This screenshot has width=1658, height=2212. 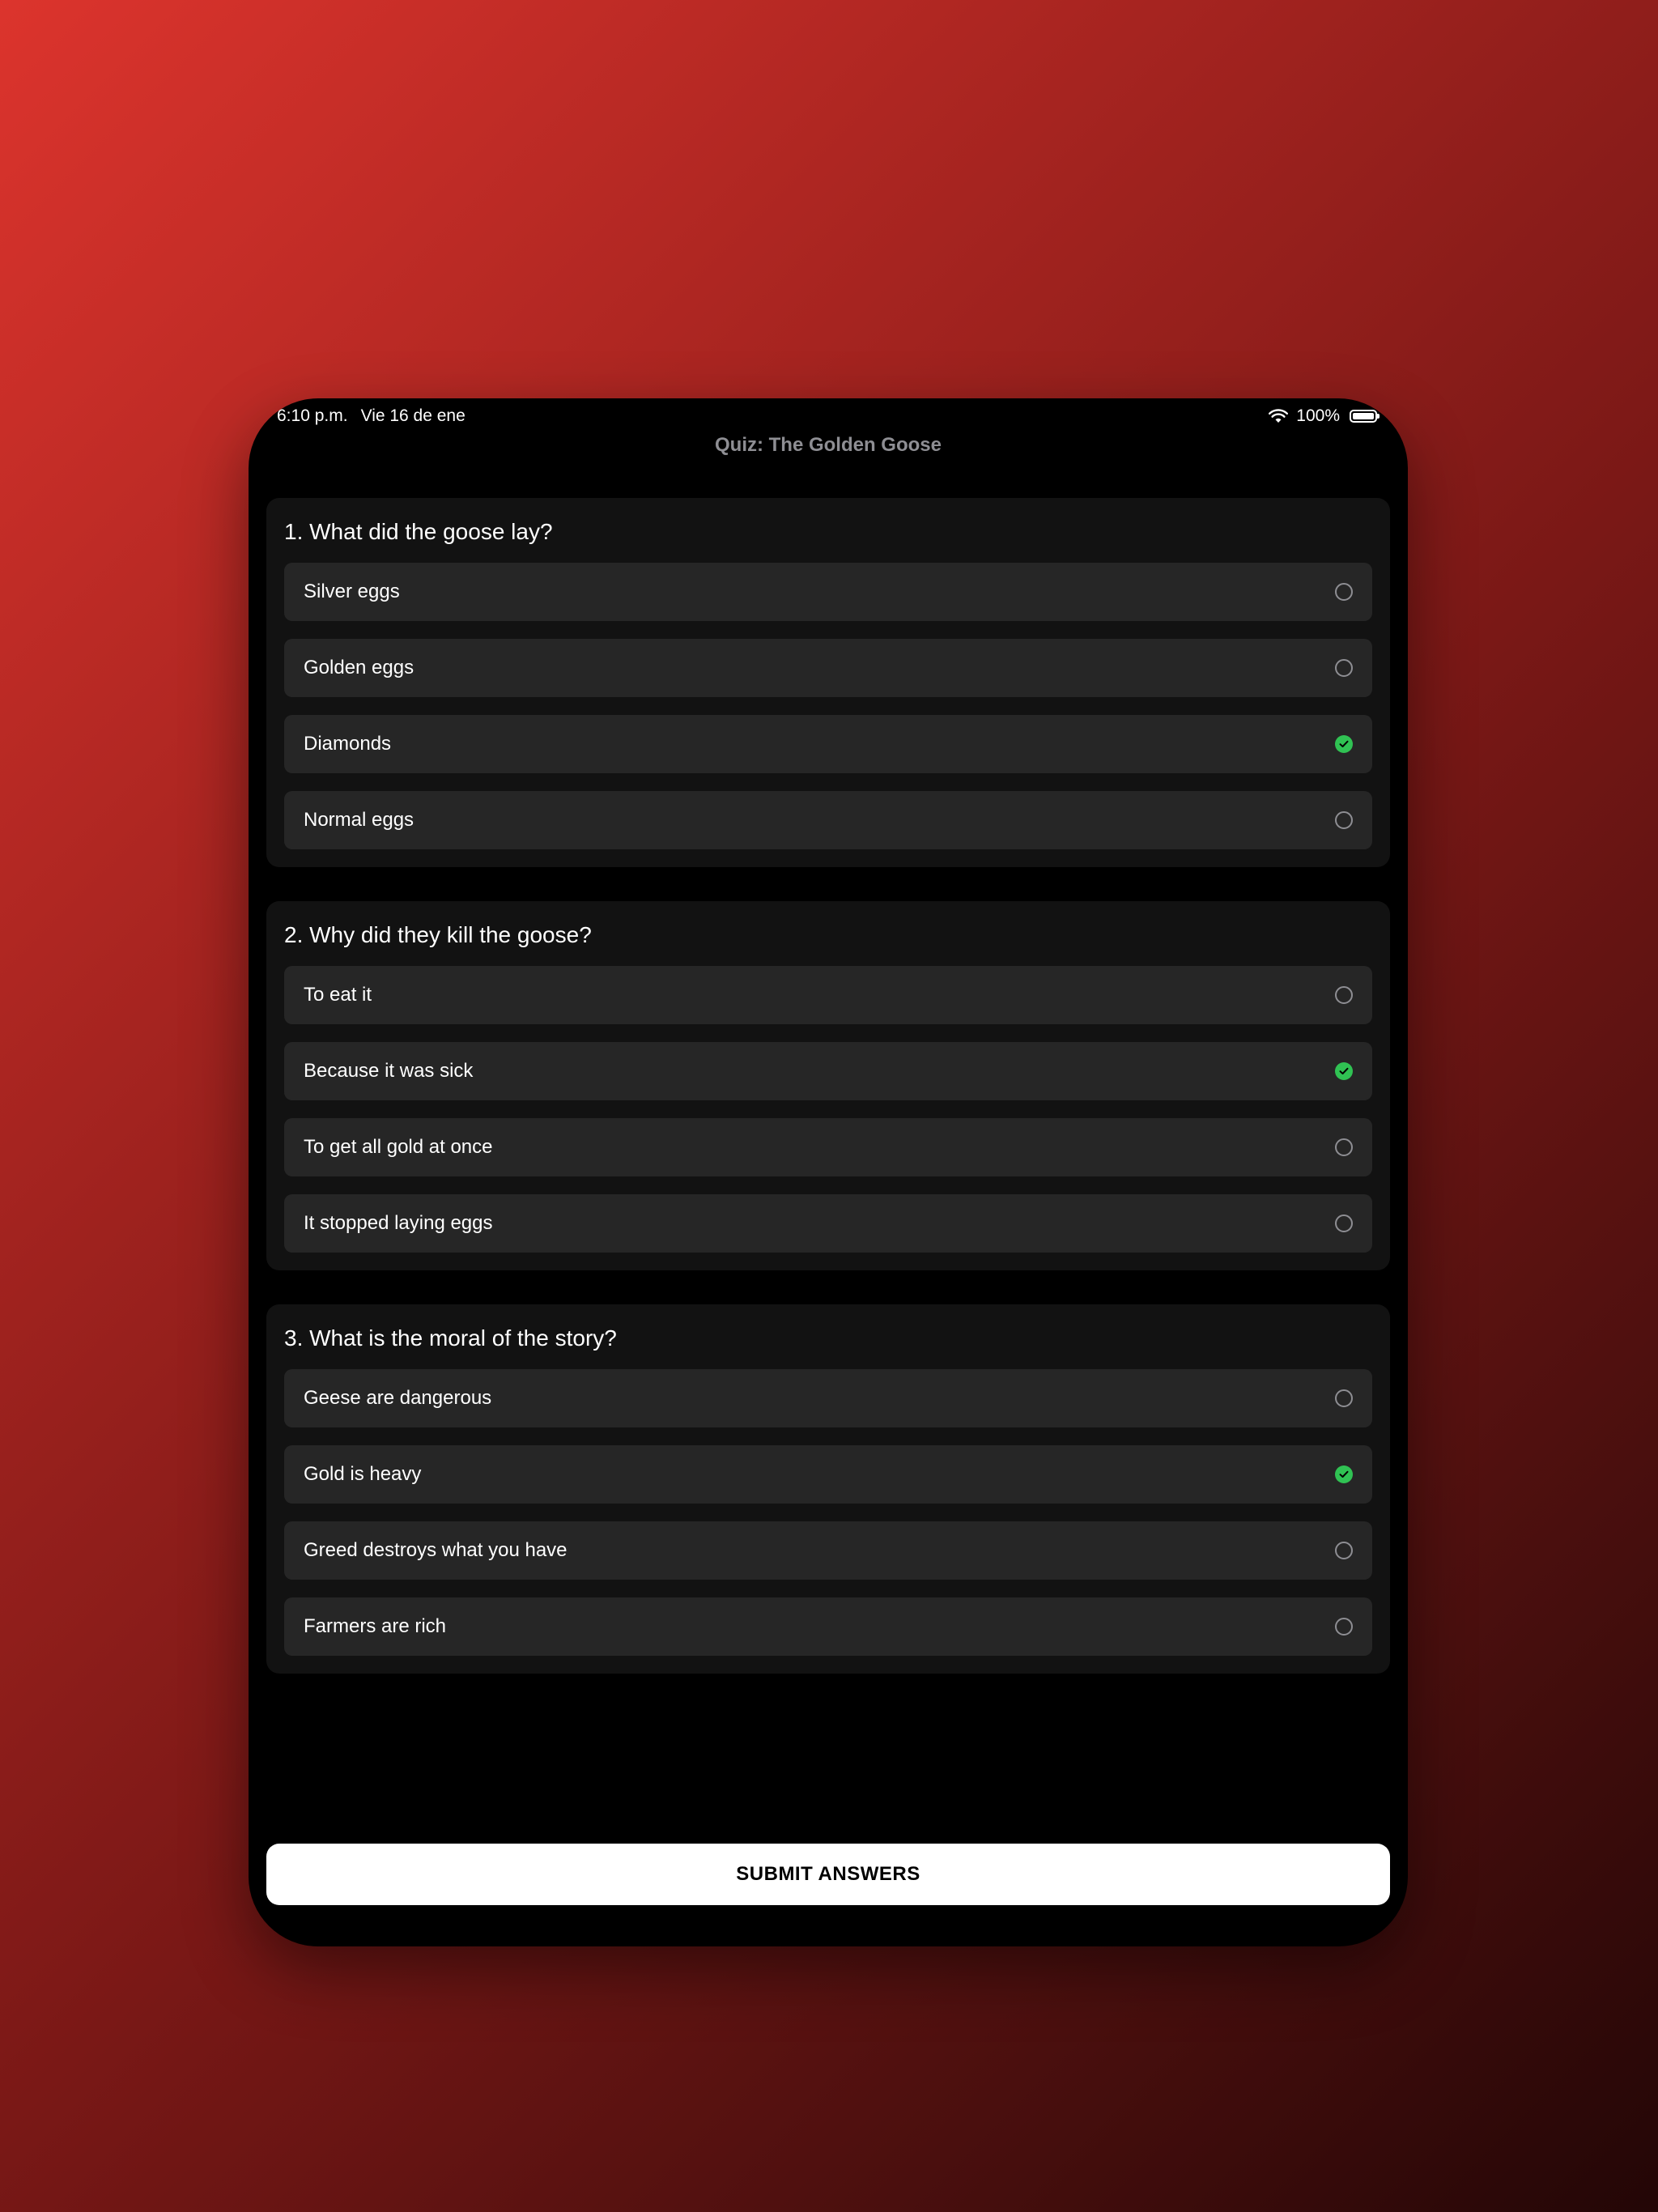 I want to click on option-label: Diamonds, so click(x=348, y=744).